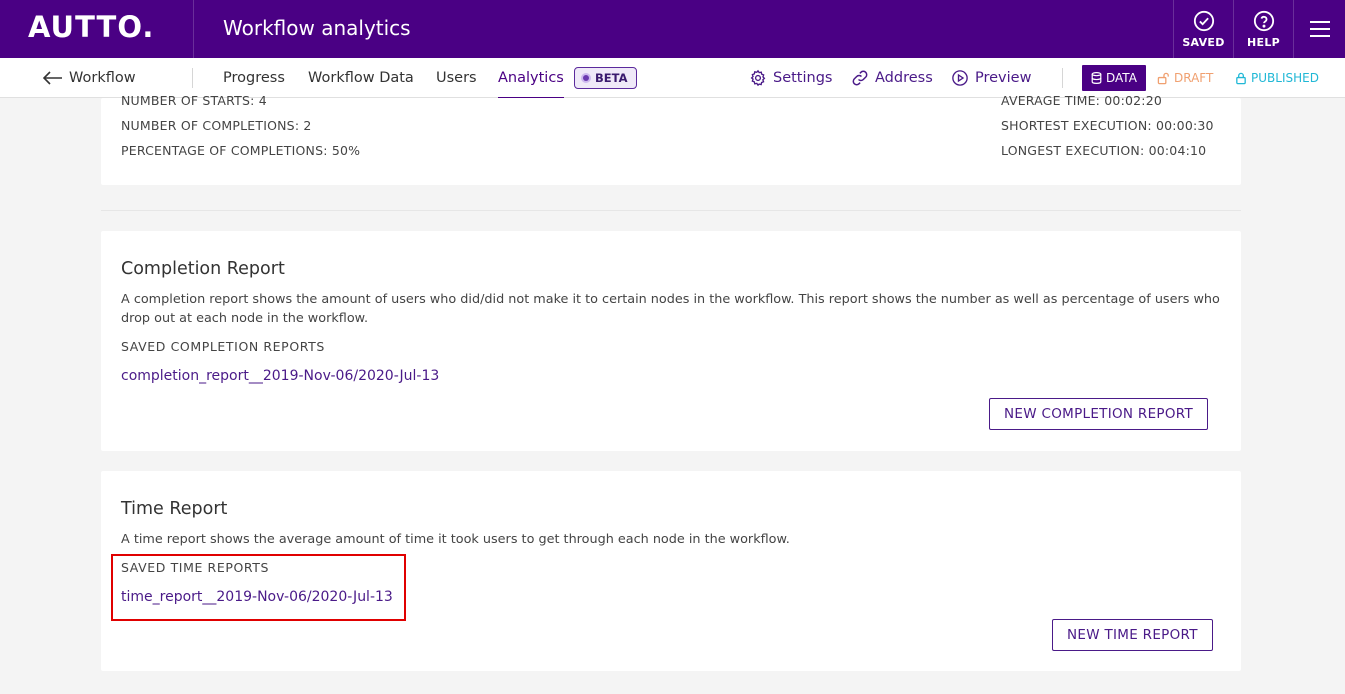 This screenshot has width=1345, height=694. Describe the element at coordinates (1203, 20) in the screenshot. I see `check-circle-icon` at that location.